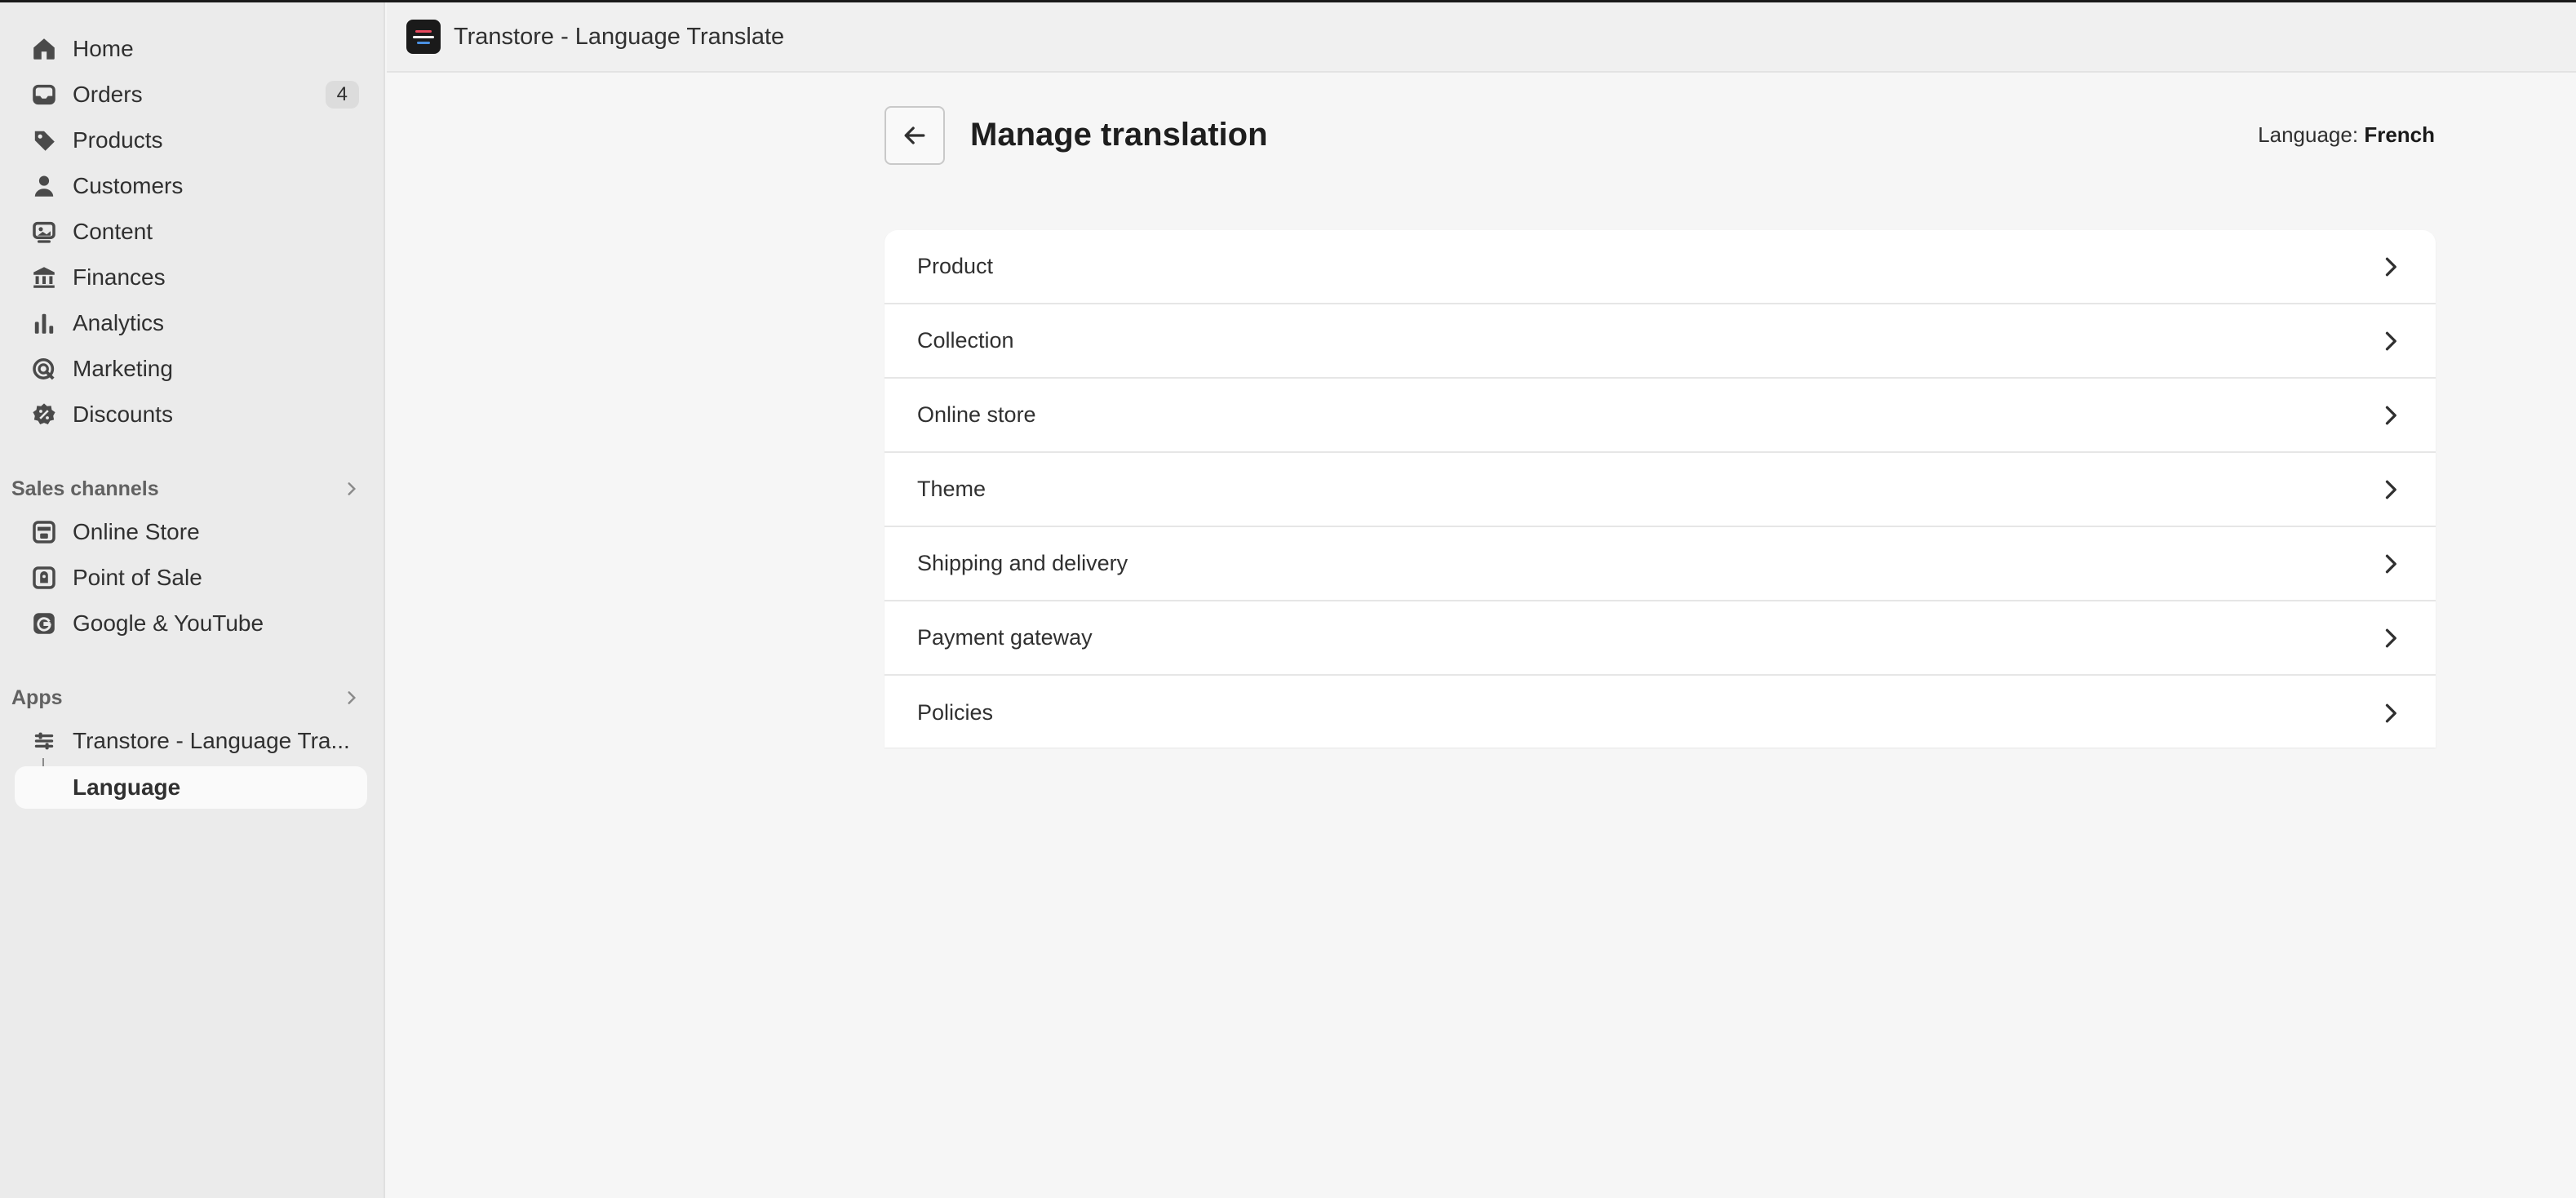  What do you see at coordinates (168, 623) in the screenshot?
I see `sidebar-item-label: Google & YouTube` at bounding box center [168, 623].